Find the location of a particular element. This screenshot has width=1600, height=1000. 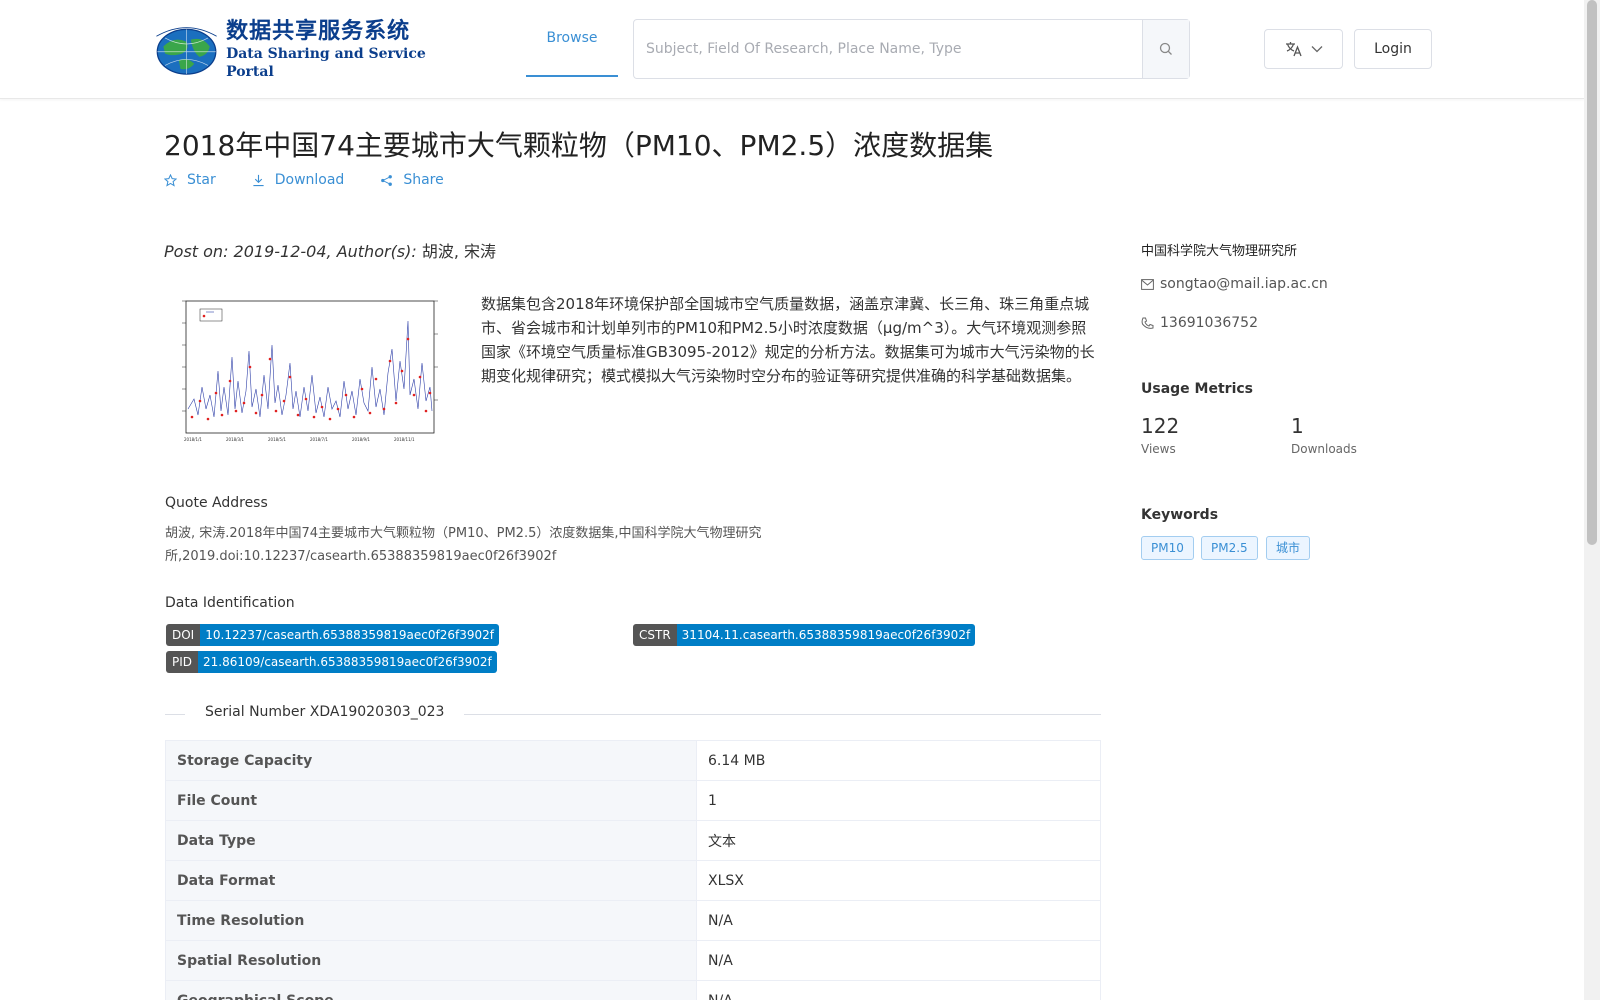

downloads-label: Downloads is located at coordinates (1324, 449).